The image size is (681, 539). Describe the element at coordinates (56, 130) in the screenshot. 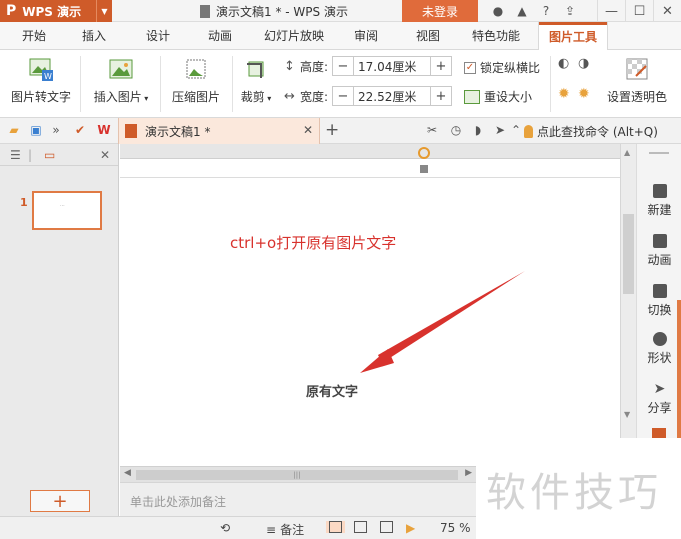

I see `more-icon: »` at that location.